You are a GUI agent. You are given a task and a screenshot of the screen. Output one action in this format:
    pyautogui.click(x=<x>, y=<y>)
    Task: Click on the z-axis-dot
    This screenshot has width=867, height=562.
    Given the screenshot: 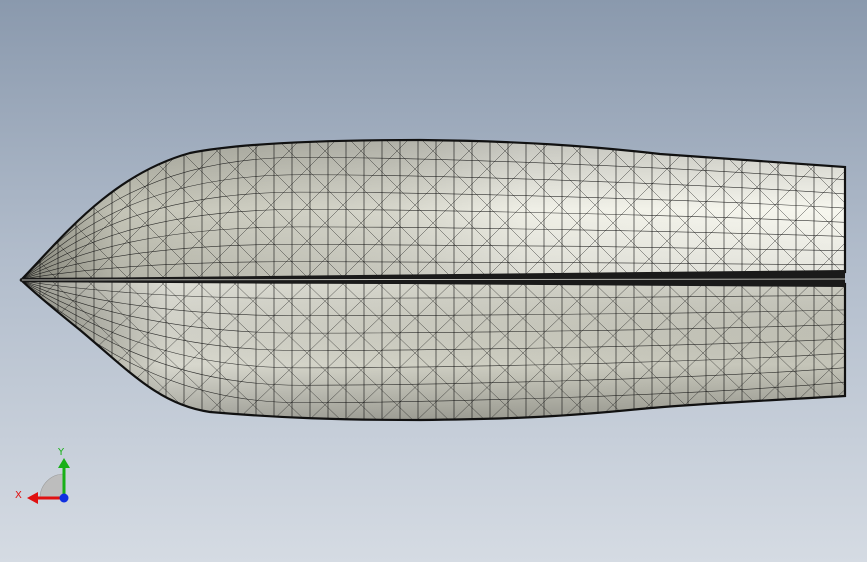 What is the action you would take?
    pyautogui.click(x=64, y=498)
    